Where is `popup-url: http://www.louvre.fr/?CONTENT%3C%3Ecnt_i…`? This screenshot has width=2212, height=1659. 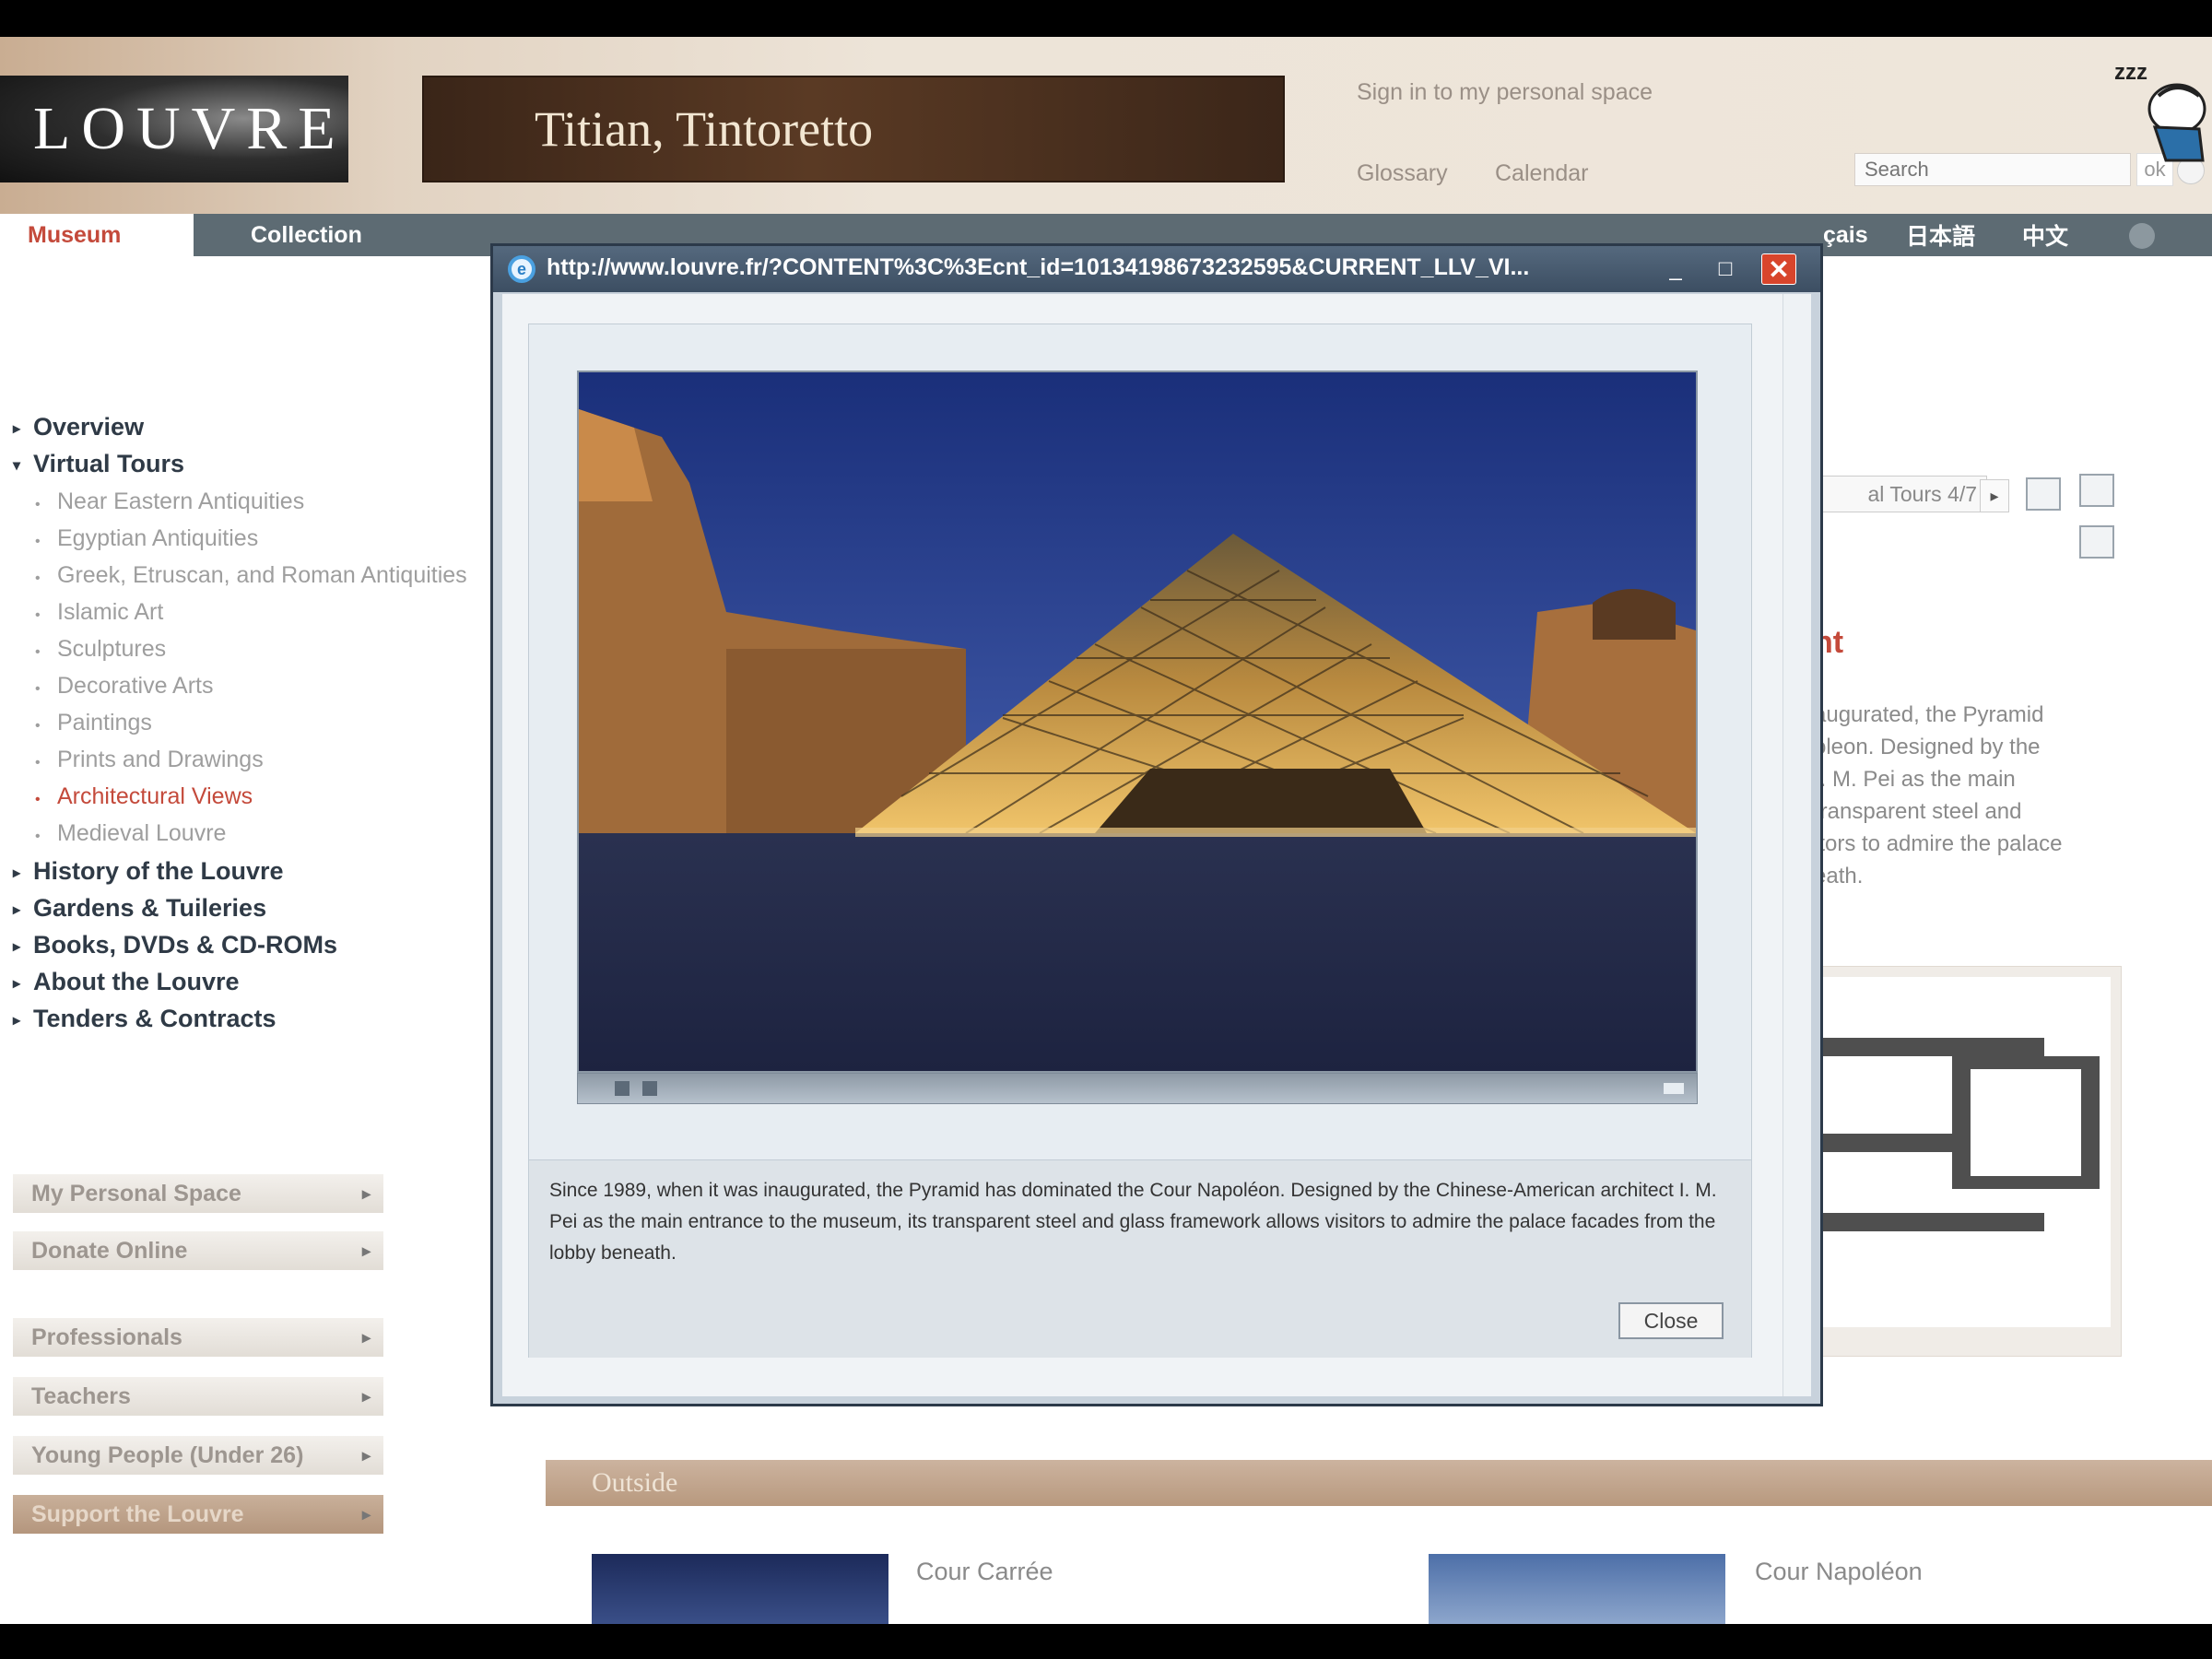
popup-url: http://www.louvre.fr/?CONTENT%3C%3Ecnt_i… is located at coordinates (1038, 267).